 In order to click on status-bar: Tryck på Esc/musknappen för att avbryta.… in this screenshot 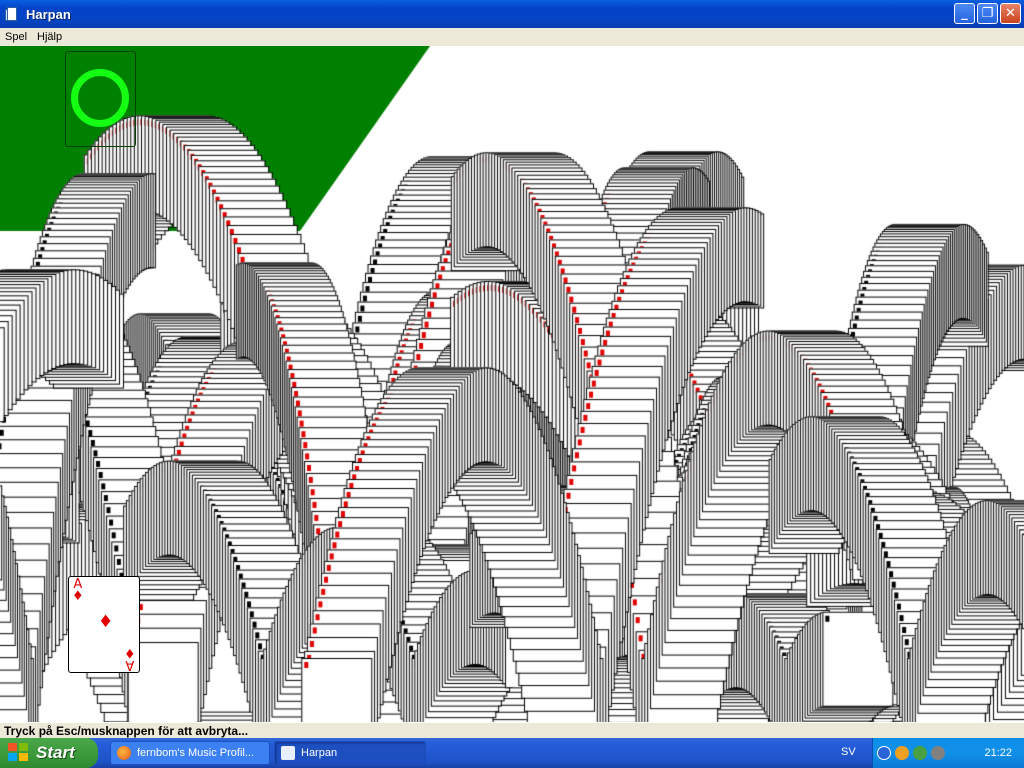, I will do `click(512, 730)`.